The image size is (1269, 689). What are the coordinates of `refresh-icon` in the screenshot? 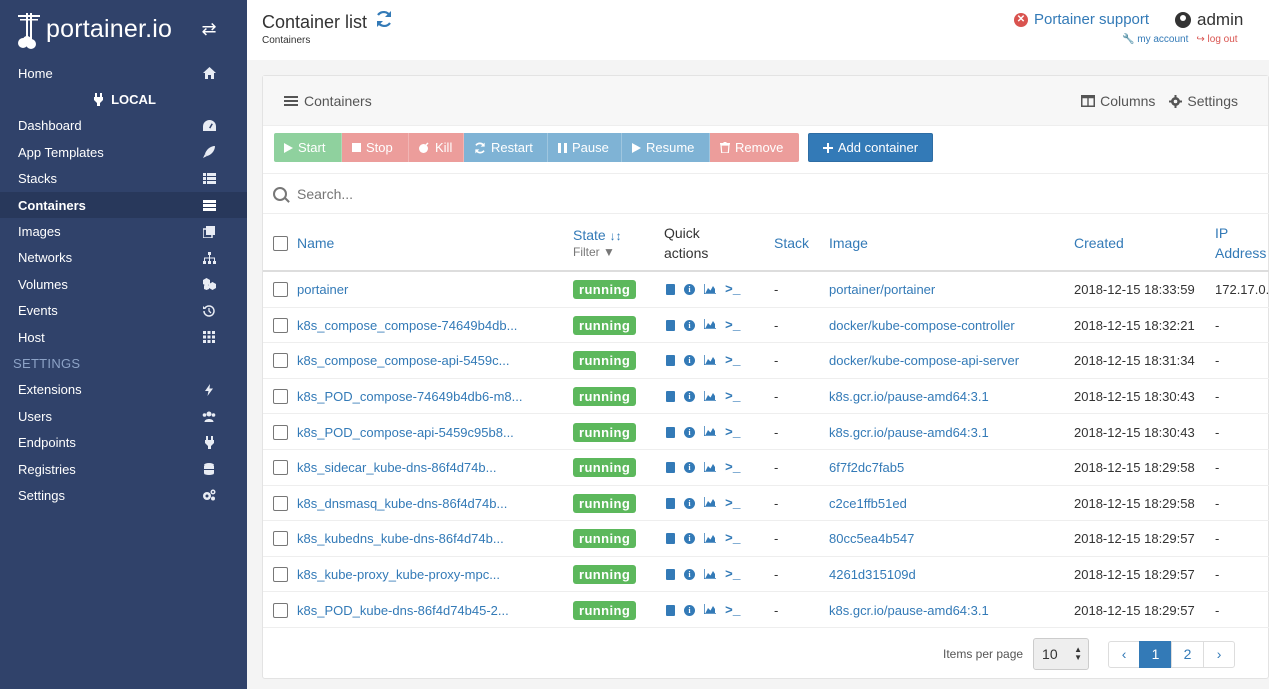 It's located at (384, 22).